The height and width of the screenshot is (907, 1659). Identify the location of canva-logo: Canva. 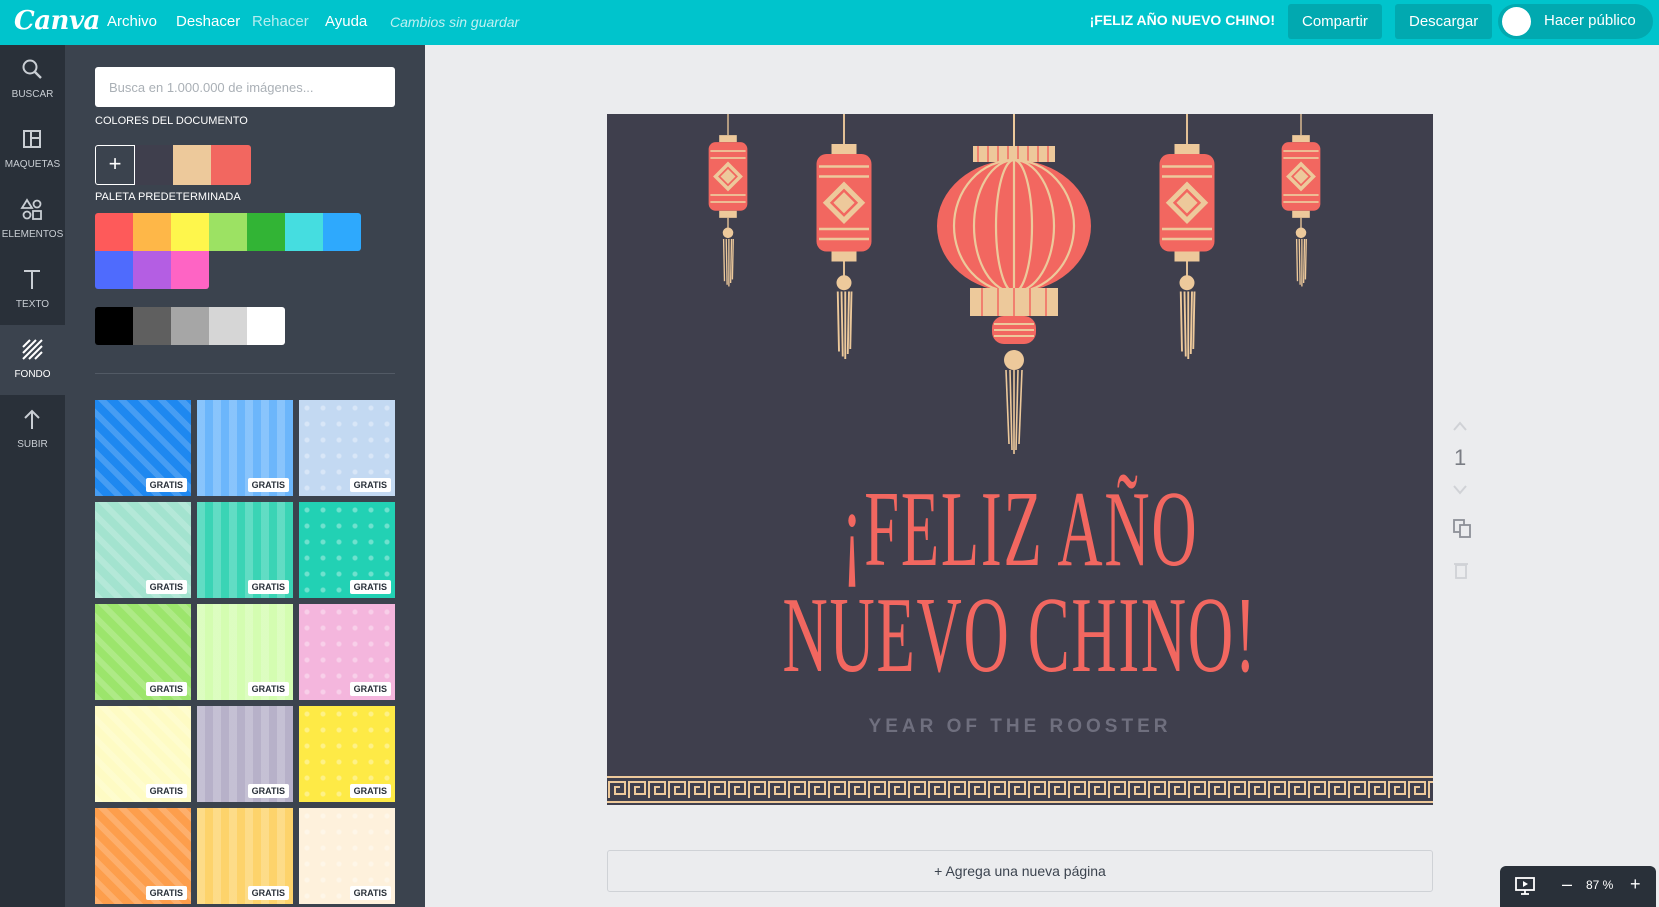
(57, 21).